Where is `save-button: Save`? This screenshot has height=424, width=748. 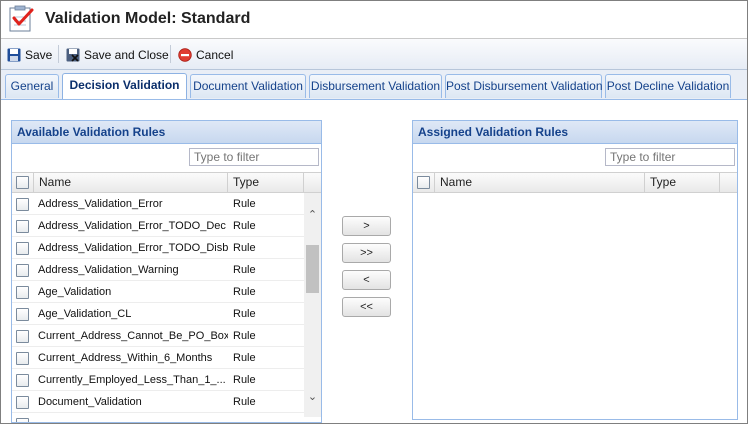
save-button: Save is located at coordinates (29, 55).